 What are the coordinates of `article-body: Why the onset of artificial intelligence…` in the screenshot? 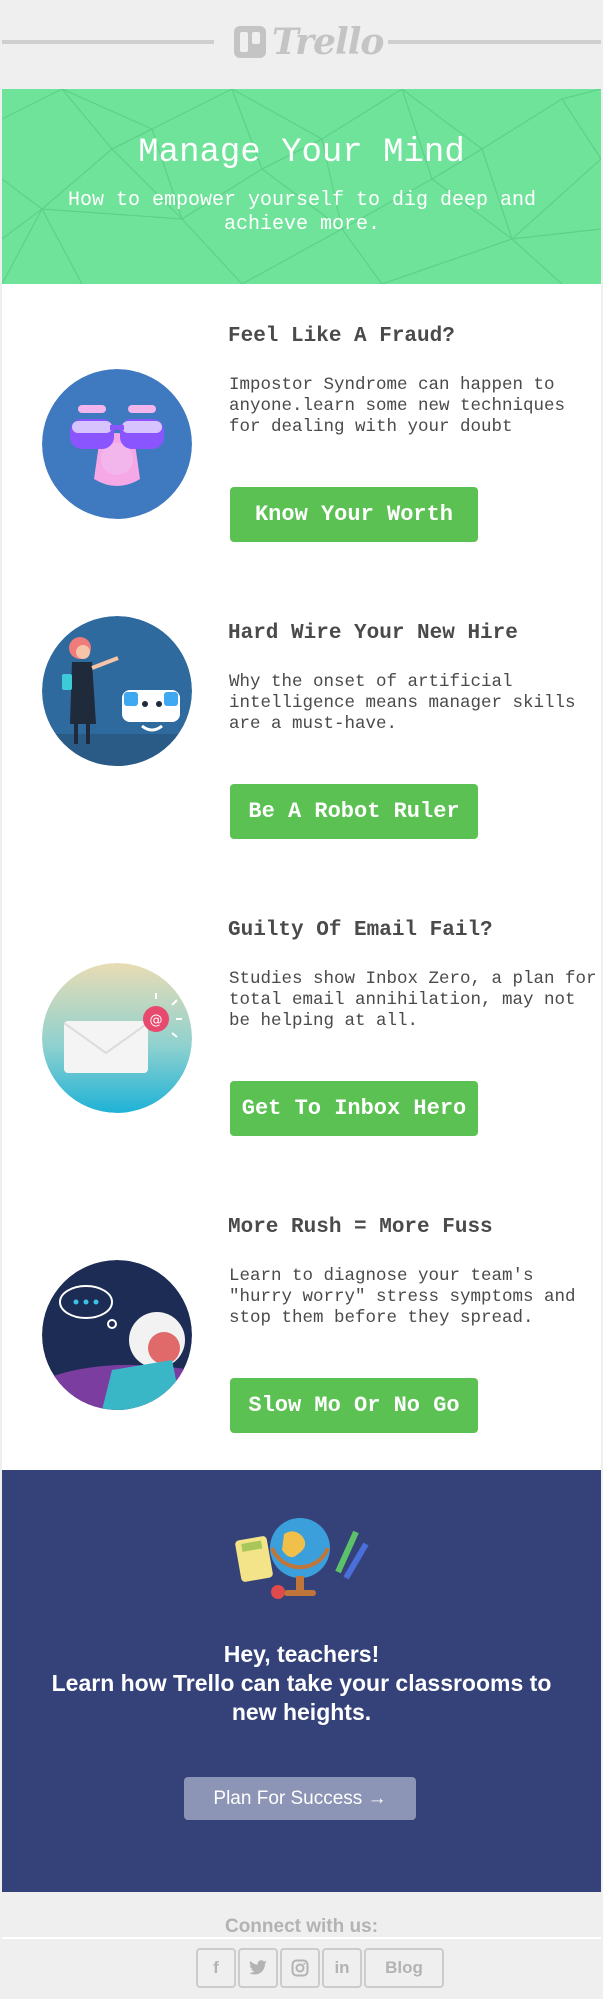 It's located at (402, 703).